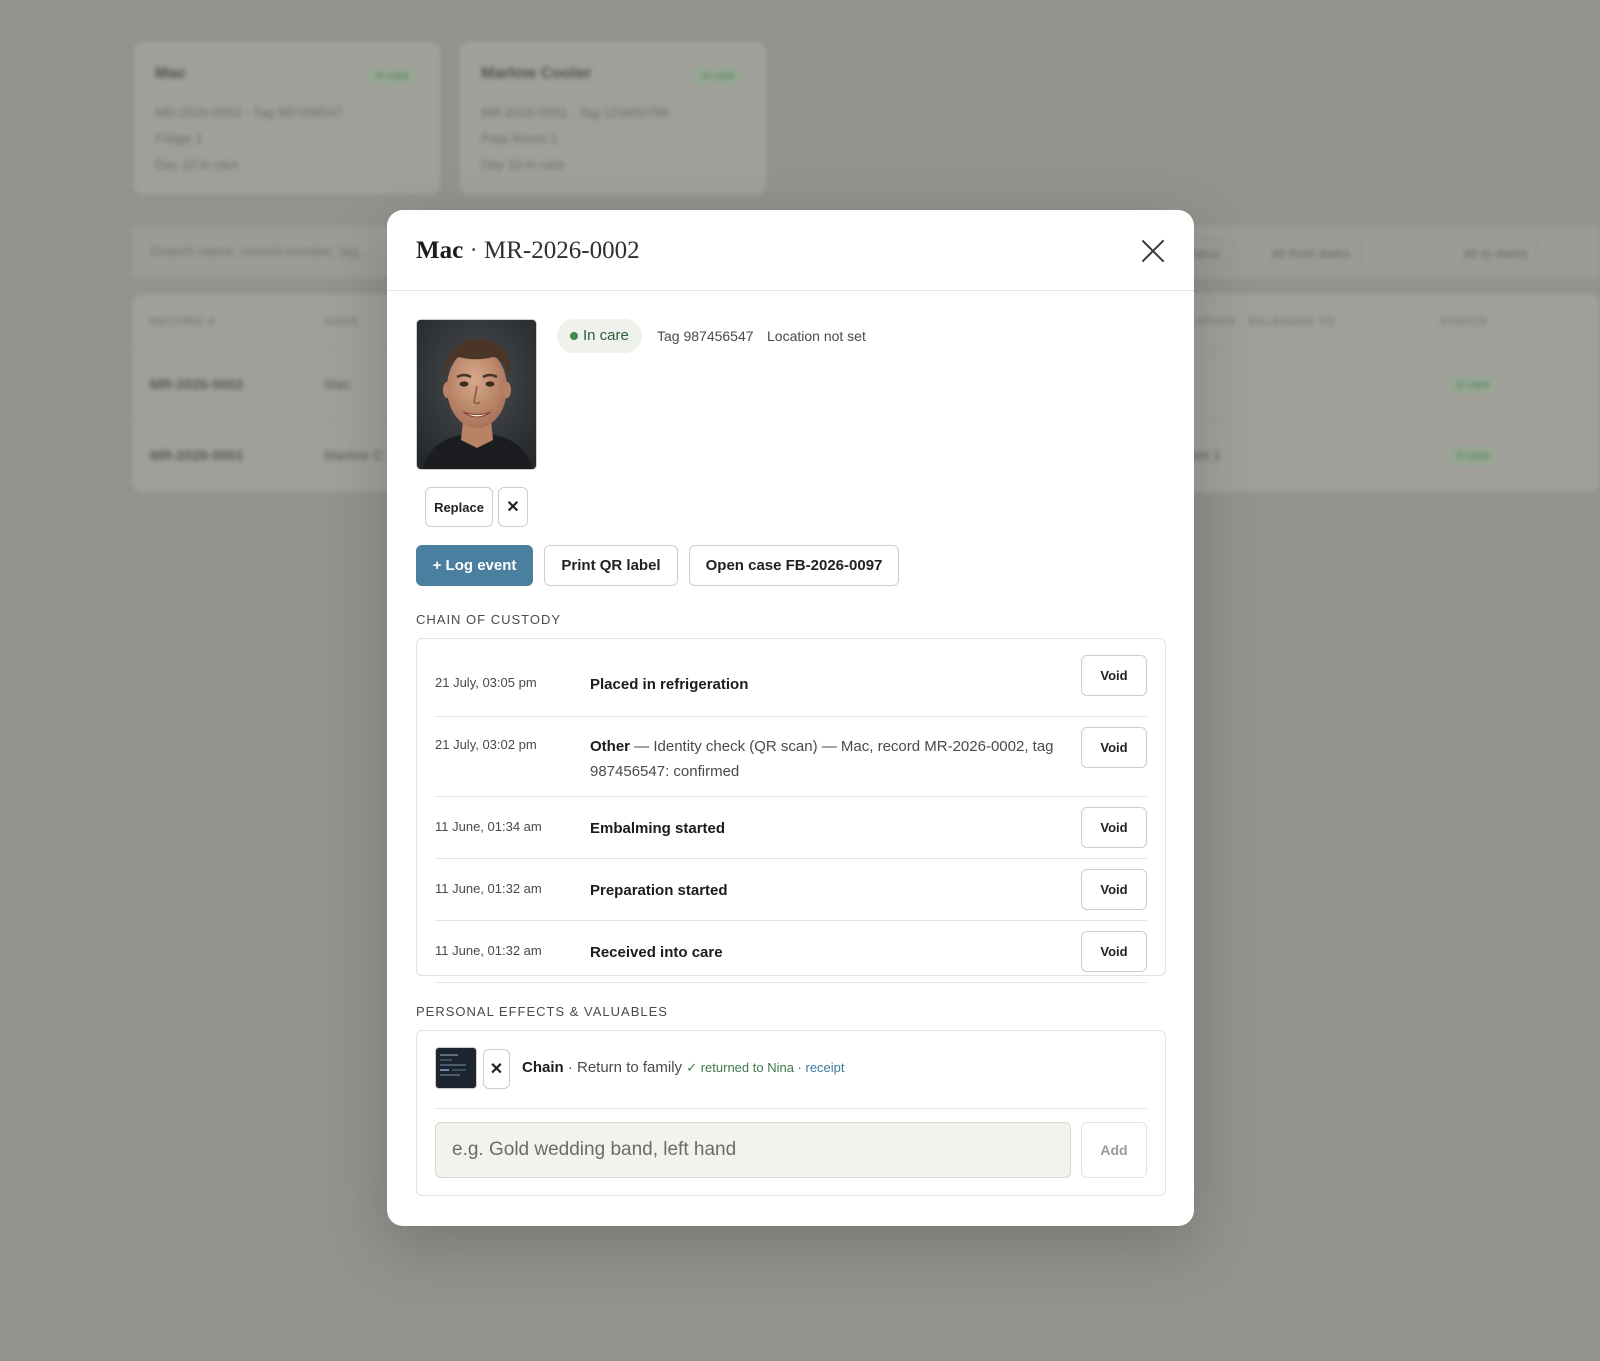 The width and height of the screenshot is (1600, 1361). What do you see at coordinates (625, 1067) in the screenshot?
I see `effect-disposition: · Return to family` at bounding box center [625, 1067].